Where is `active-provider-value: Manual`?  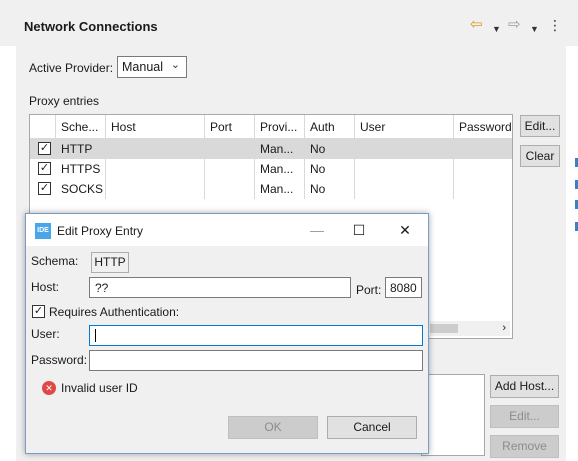
active-provider-value: Manual is located at coordinates (142, 67).